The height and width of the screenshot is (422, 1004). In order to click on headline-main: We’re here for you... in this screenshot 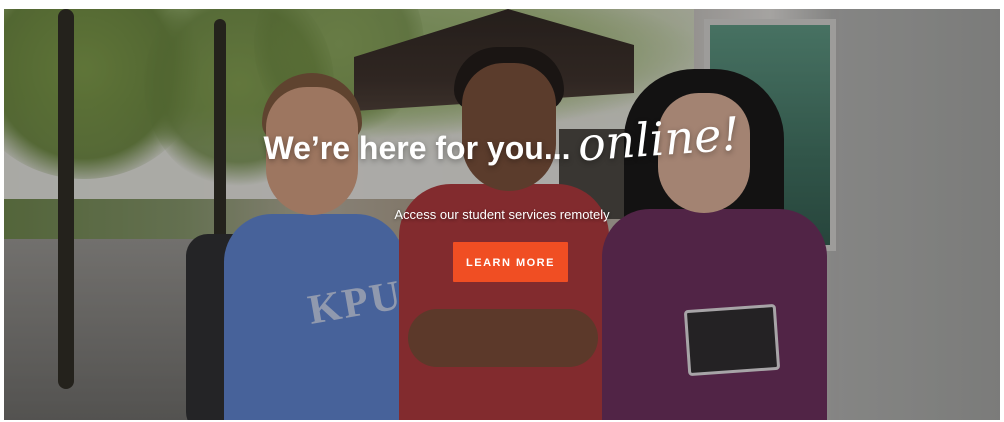, I will do `click(417, 148)`.